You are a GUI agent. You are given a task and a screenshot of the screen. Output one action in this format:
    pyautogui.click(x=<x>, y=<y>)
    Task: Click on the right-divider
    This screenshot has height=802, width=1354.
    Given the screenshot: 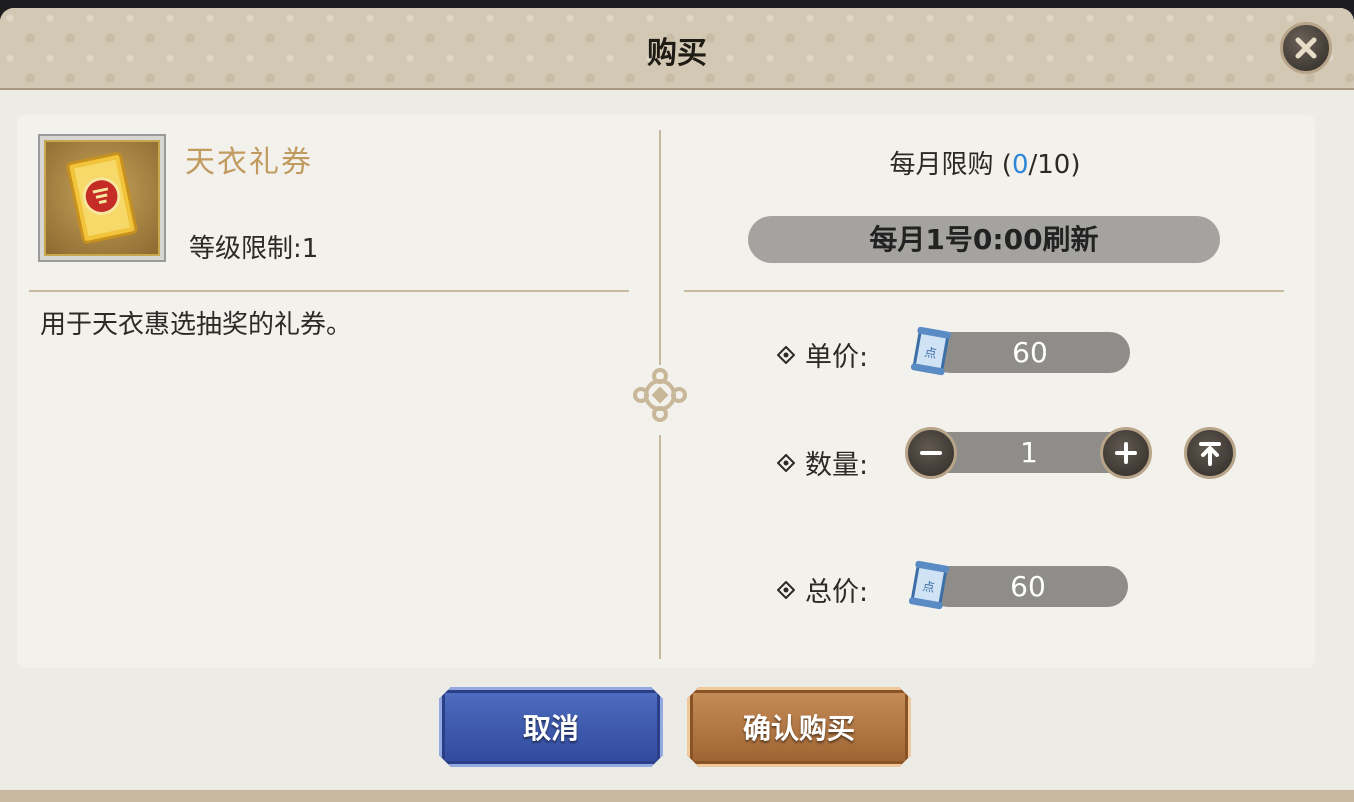 What is the action you would take?
    pyautogui.click(x=984, y=291)
    